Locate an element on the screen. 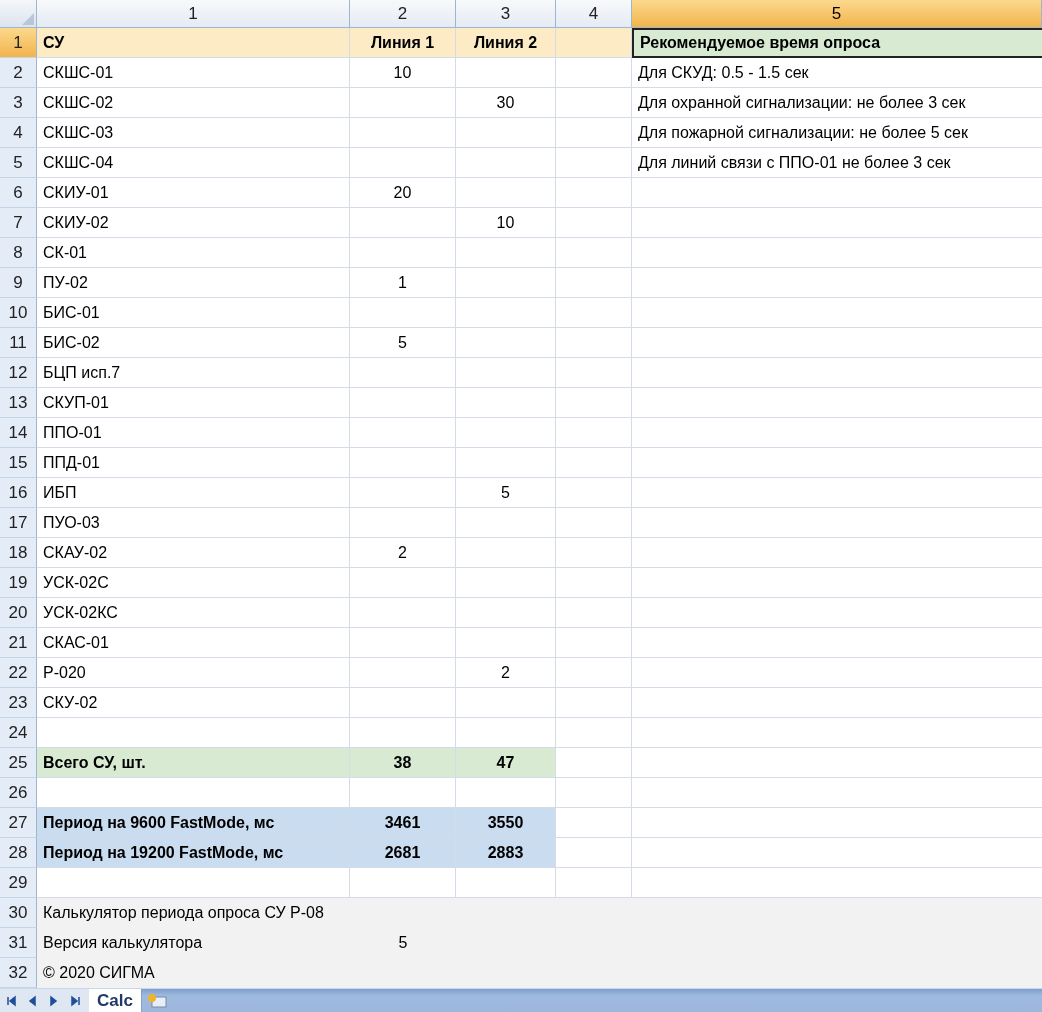 This screenshot has width=1042, height=1012. row-header: 26 is located at coordinates (18, 793).